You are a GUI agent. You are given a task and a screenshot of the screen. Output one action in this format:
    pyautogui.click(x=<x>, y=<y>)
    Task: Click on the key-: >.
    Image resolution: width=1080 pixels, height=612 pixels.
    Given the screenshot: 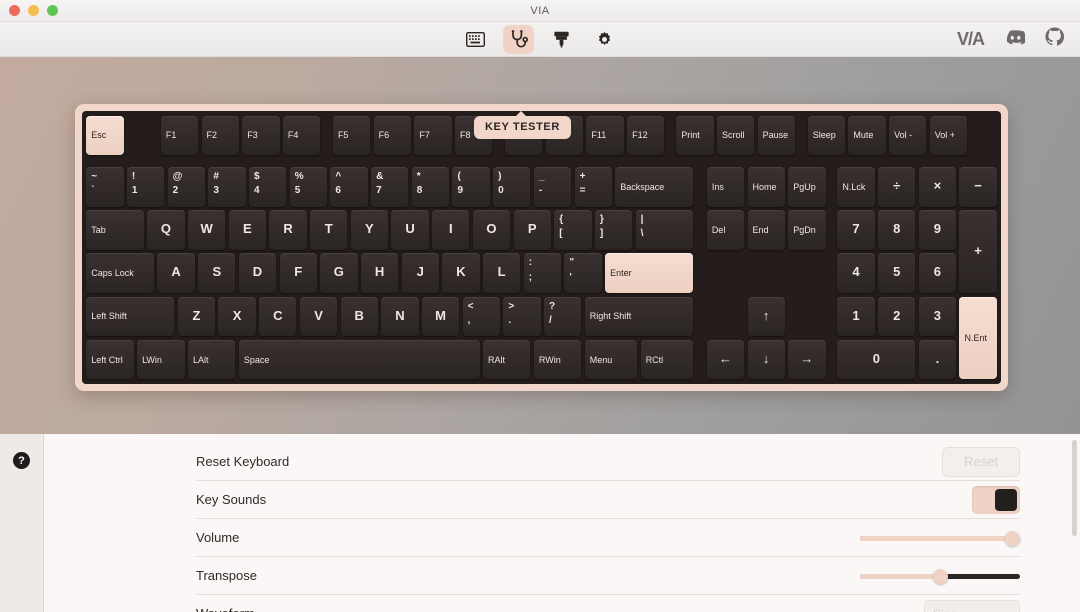 What is the action you would take?
    pyautogui.click(x=522, y=316)
    